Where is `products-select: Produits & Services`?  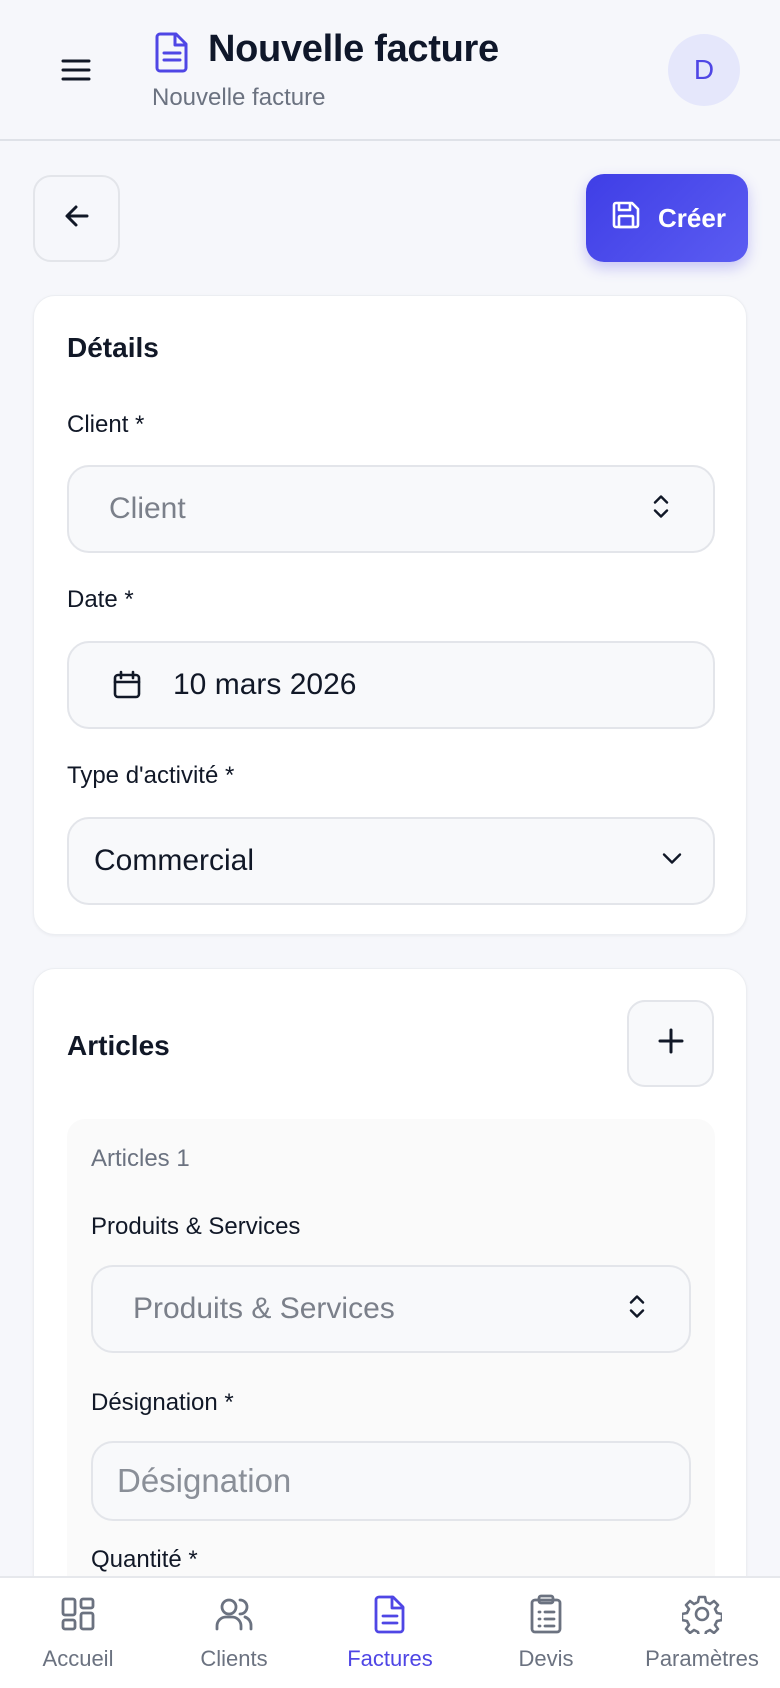
products-select: Produits & Services is located at coordinates (391, 1309).